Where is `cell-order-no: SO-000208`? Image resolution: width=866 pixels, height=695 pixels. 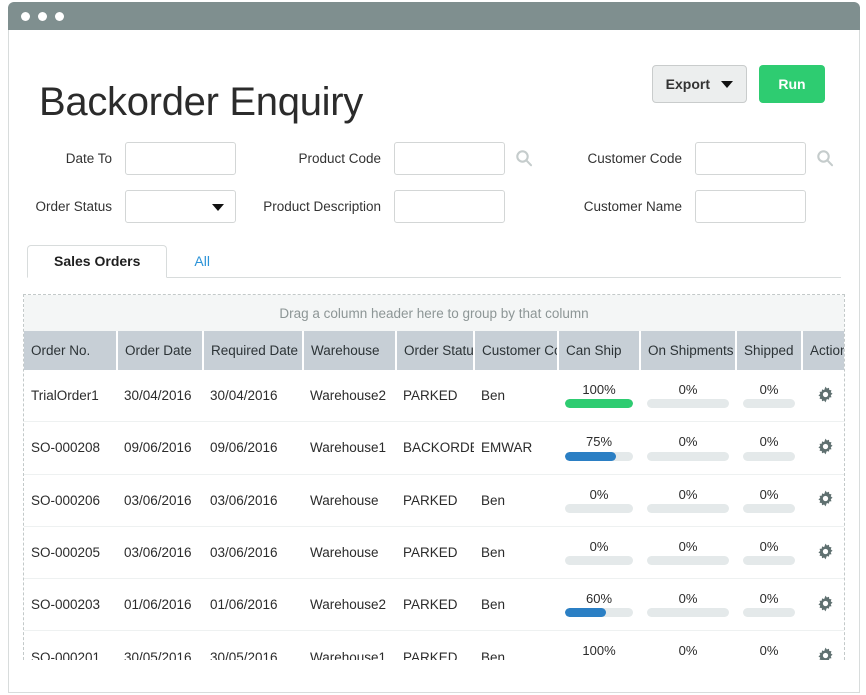 cell-order-no: SO-000208 is located at coordinates (70, 448).